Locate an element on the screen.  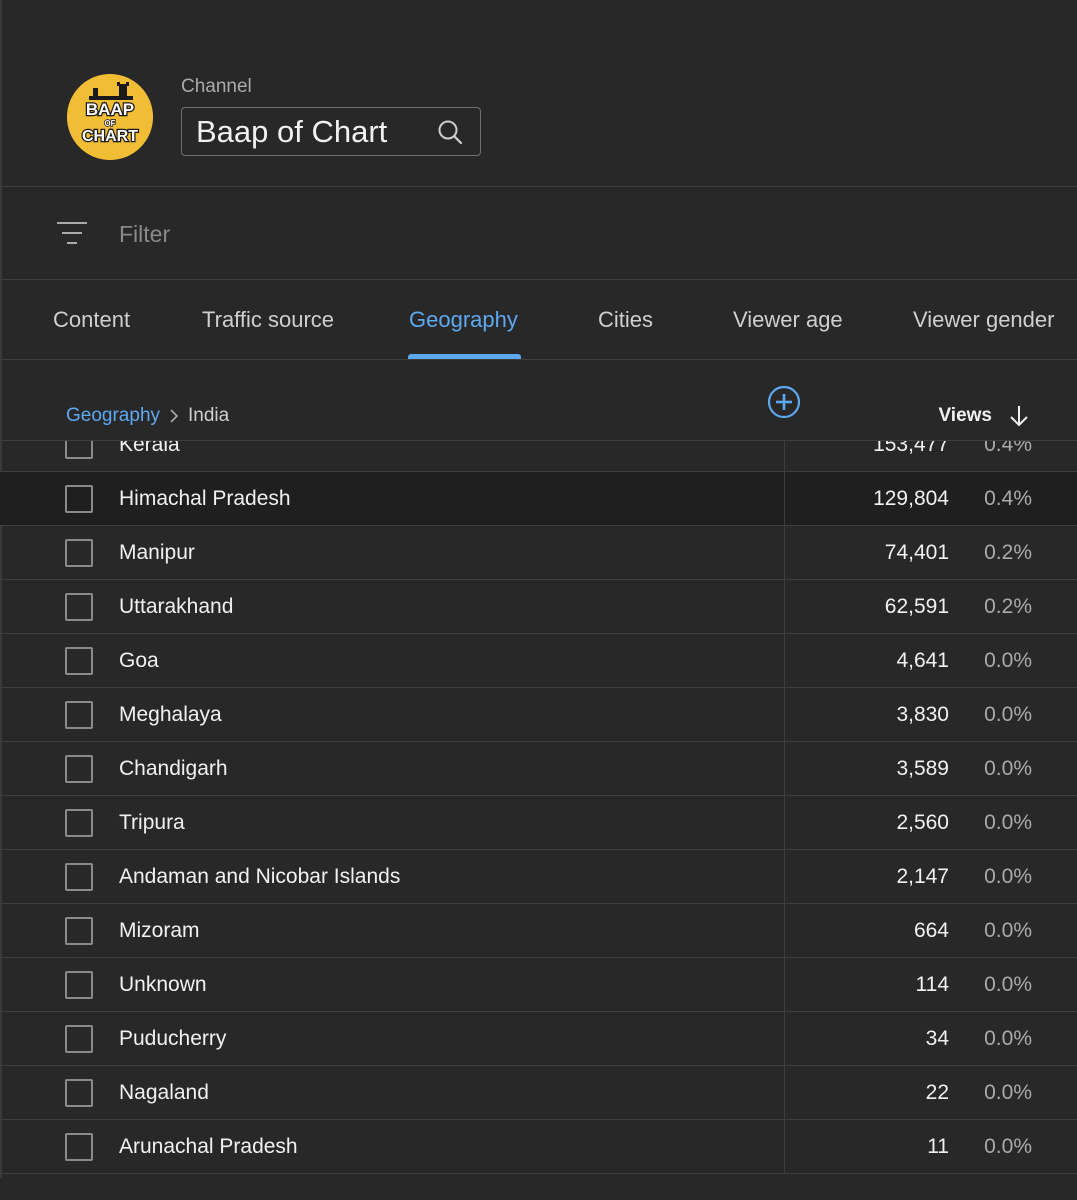
table-row: Puducherry 34 0.0% is located at coordinates (538, 1039).